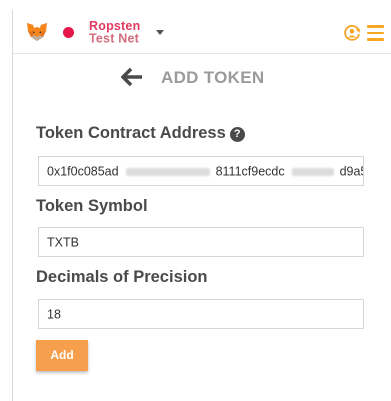 This screenshot has height=401, width=391. What do you see at coordinates (160, 32) in the screenshot?
I see `chevron-down-icon` at bounding box center [160, 32].